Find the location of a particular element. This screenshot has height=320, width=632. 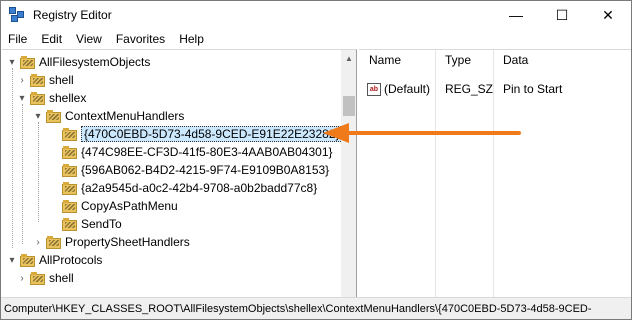

menu-help: Help is located at coordinates (191, 39).